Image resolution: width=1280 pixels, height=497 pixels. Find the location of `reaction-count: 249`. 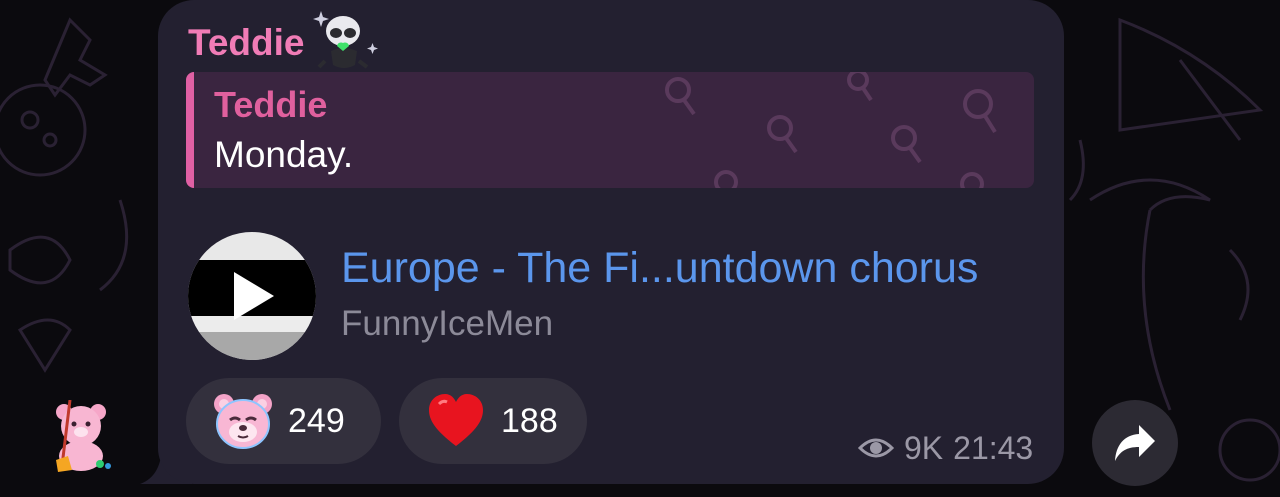

reaction-count: 249 is located at coordinates (316, 420).